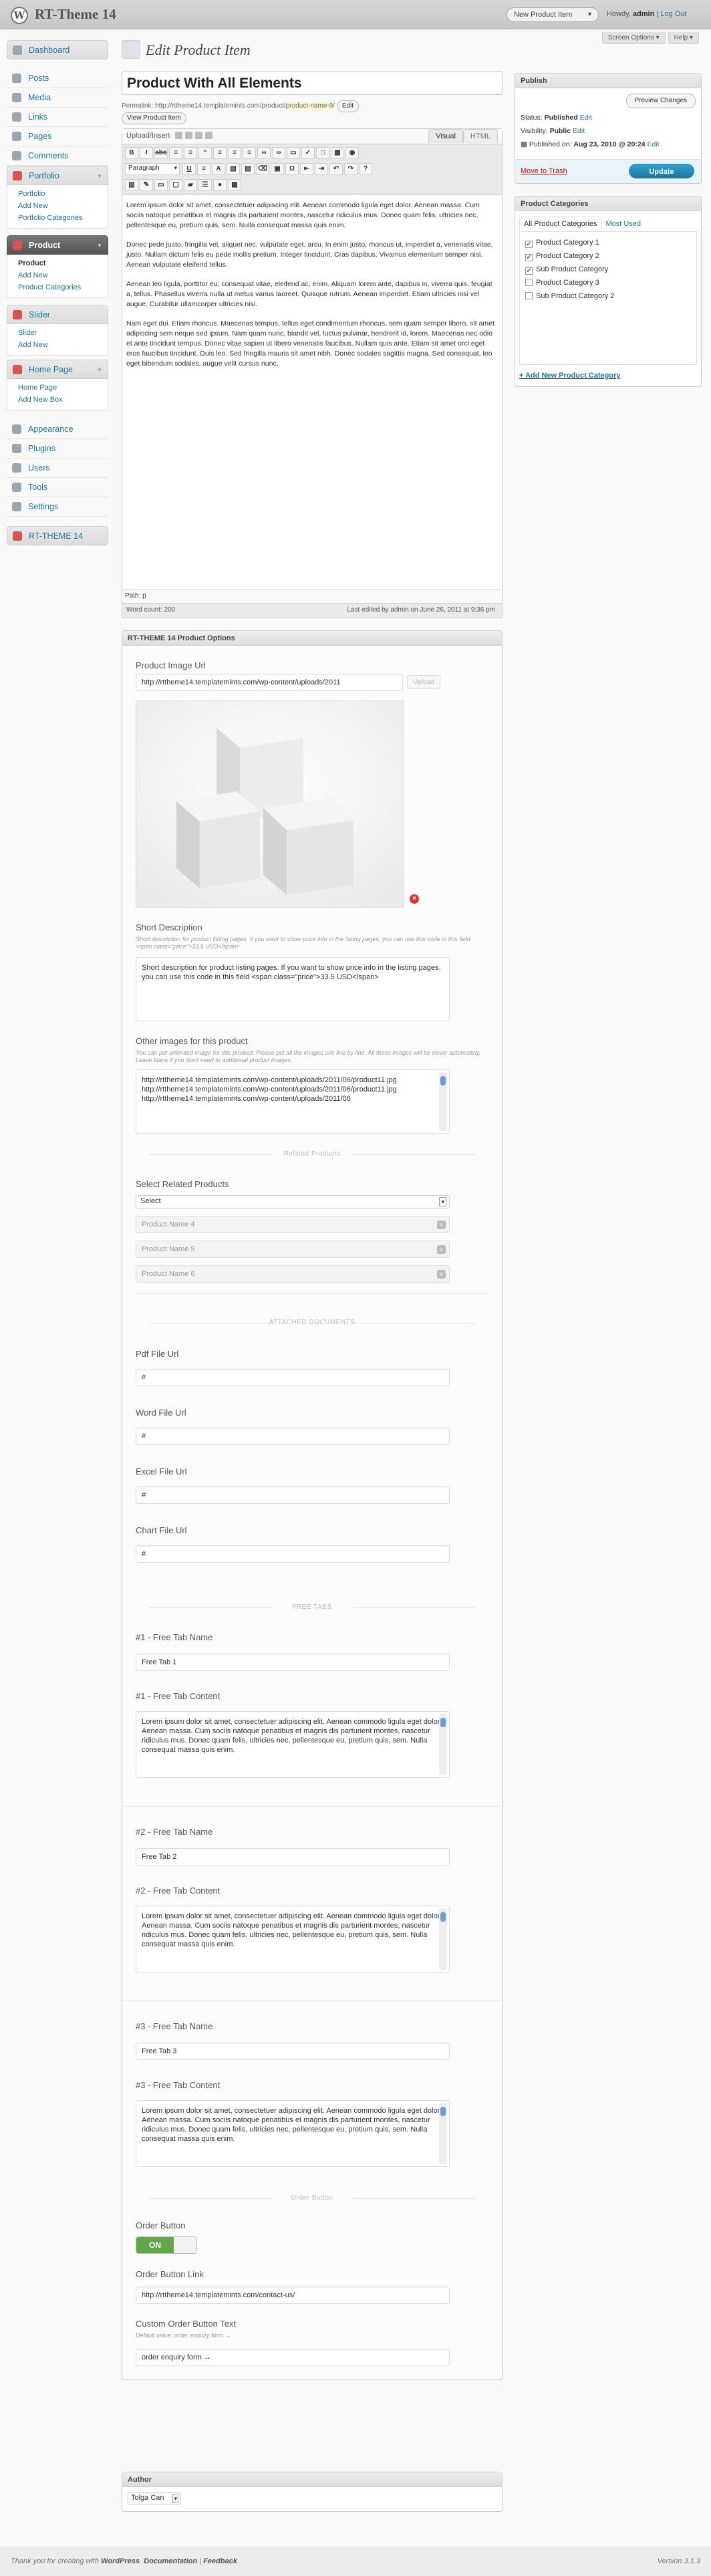 Image resolution: width=711 pixels, height=2576 pixels. I want to click on tab-most-used: Most Used, so click(623, 224).